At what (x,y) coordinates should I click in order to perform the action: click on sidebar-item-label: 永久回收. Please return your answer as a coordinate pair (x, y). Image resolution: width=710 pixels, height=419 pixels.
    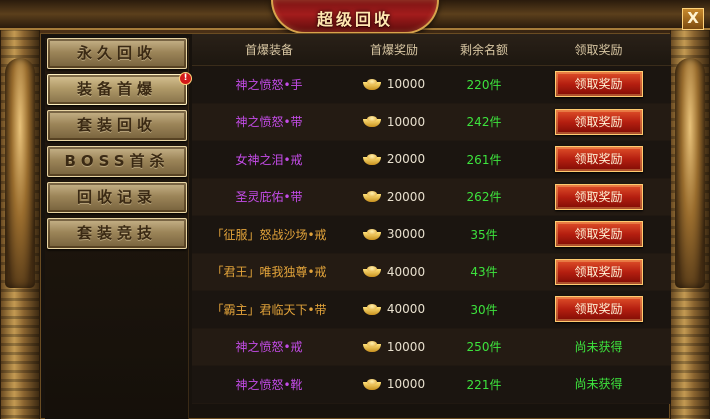
    Looking at the image, I should click on (116, 53).